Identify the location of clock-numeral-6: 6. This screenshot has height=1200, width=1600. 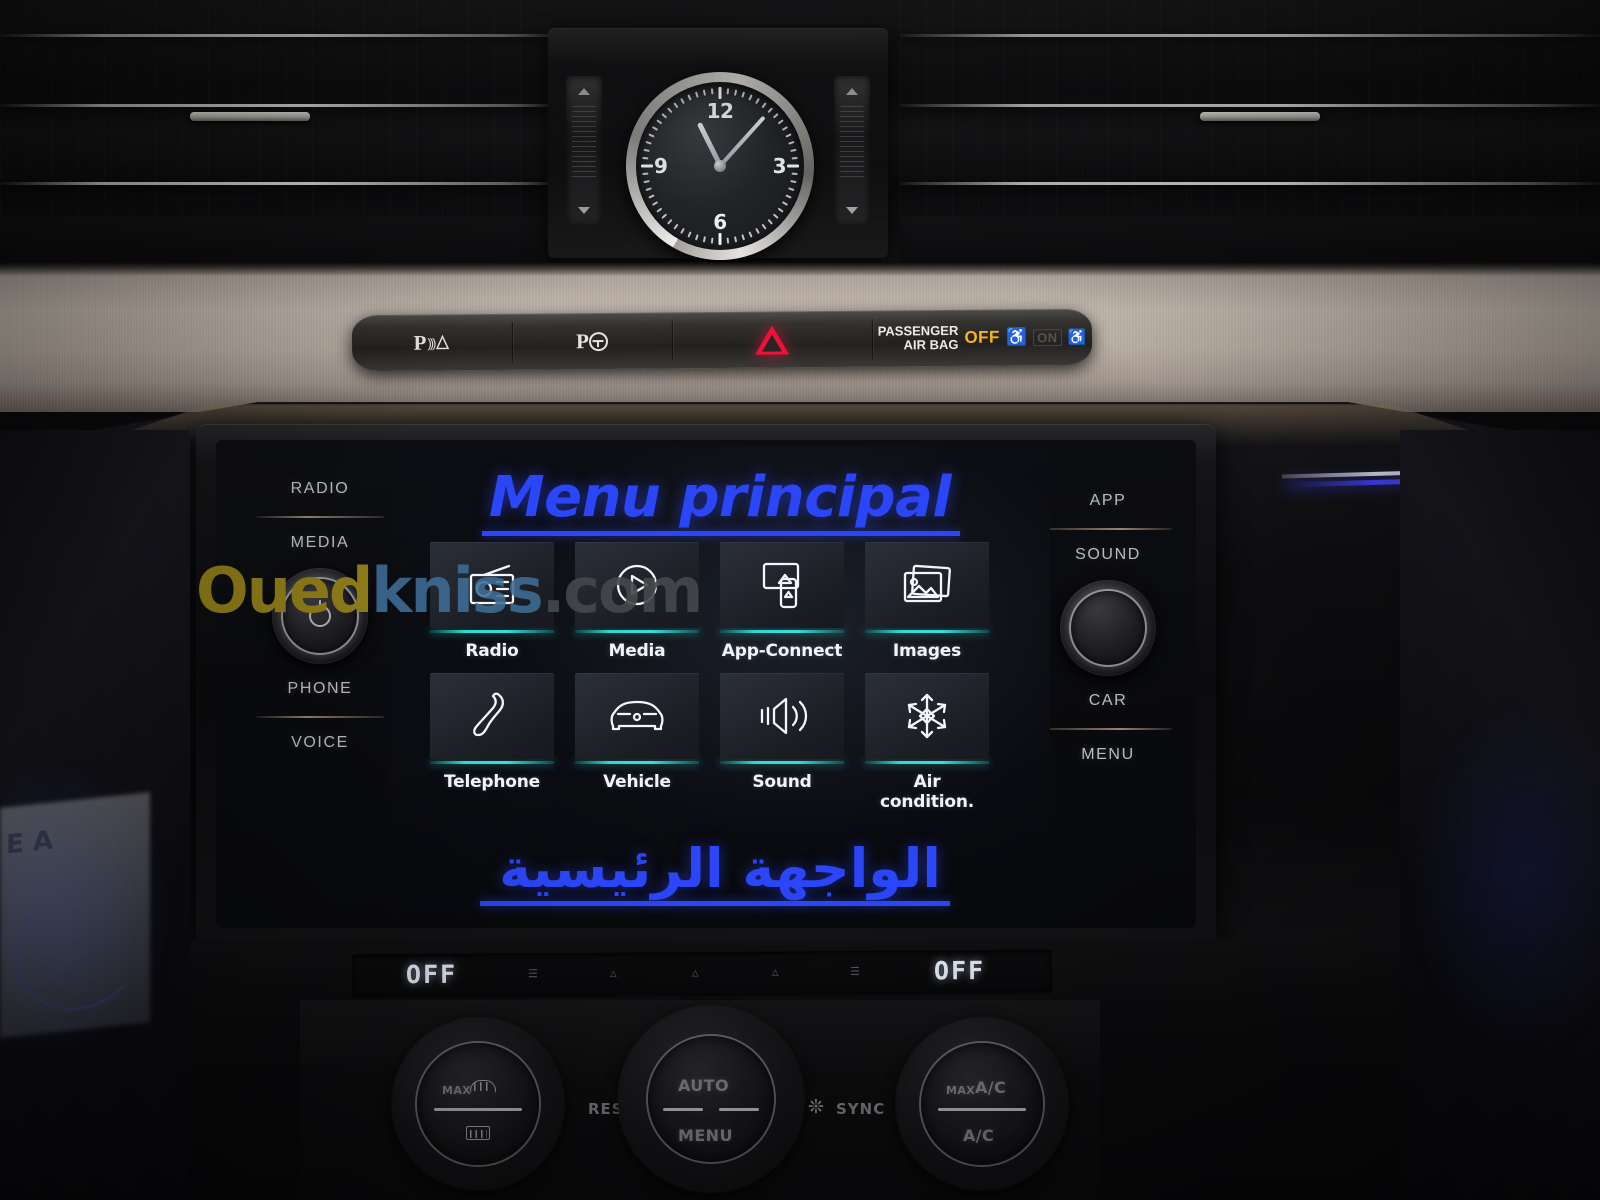
(720, 222).